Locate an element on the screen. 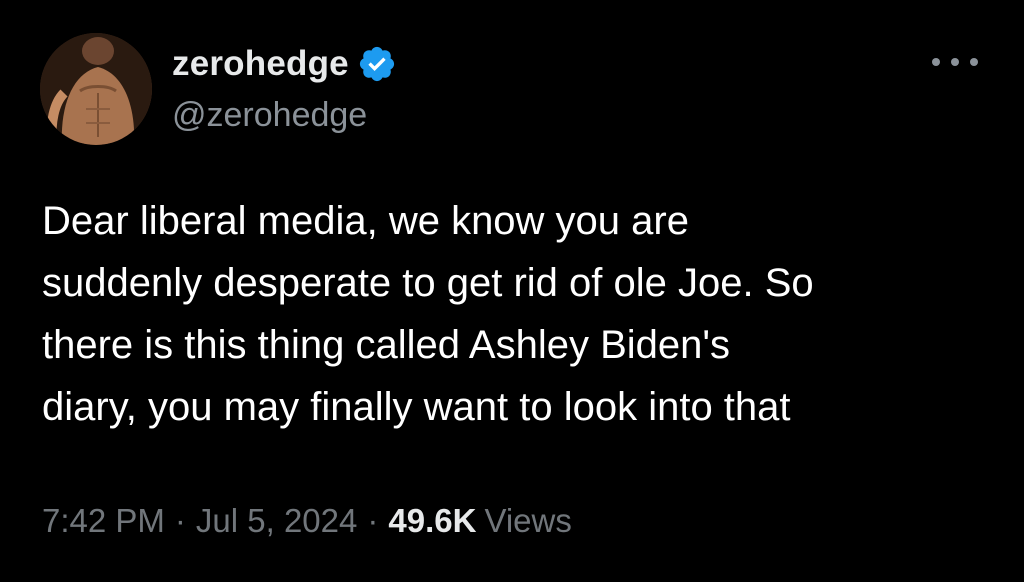 This screenshot has width=1024, height=582. views-label: Views is located at coordinates (528, 520).